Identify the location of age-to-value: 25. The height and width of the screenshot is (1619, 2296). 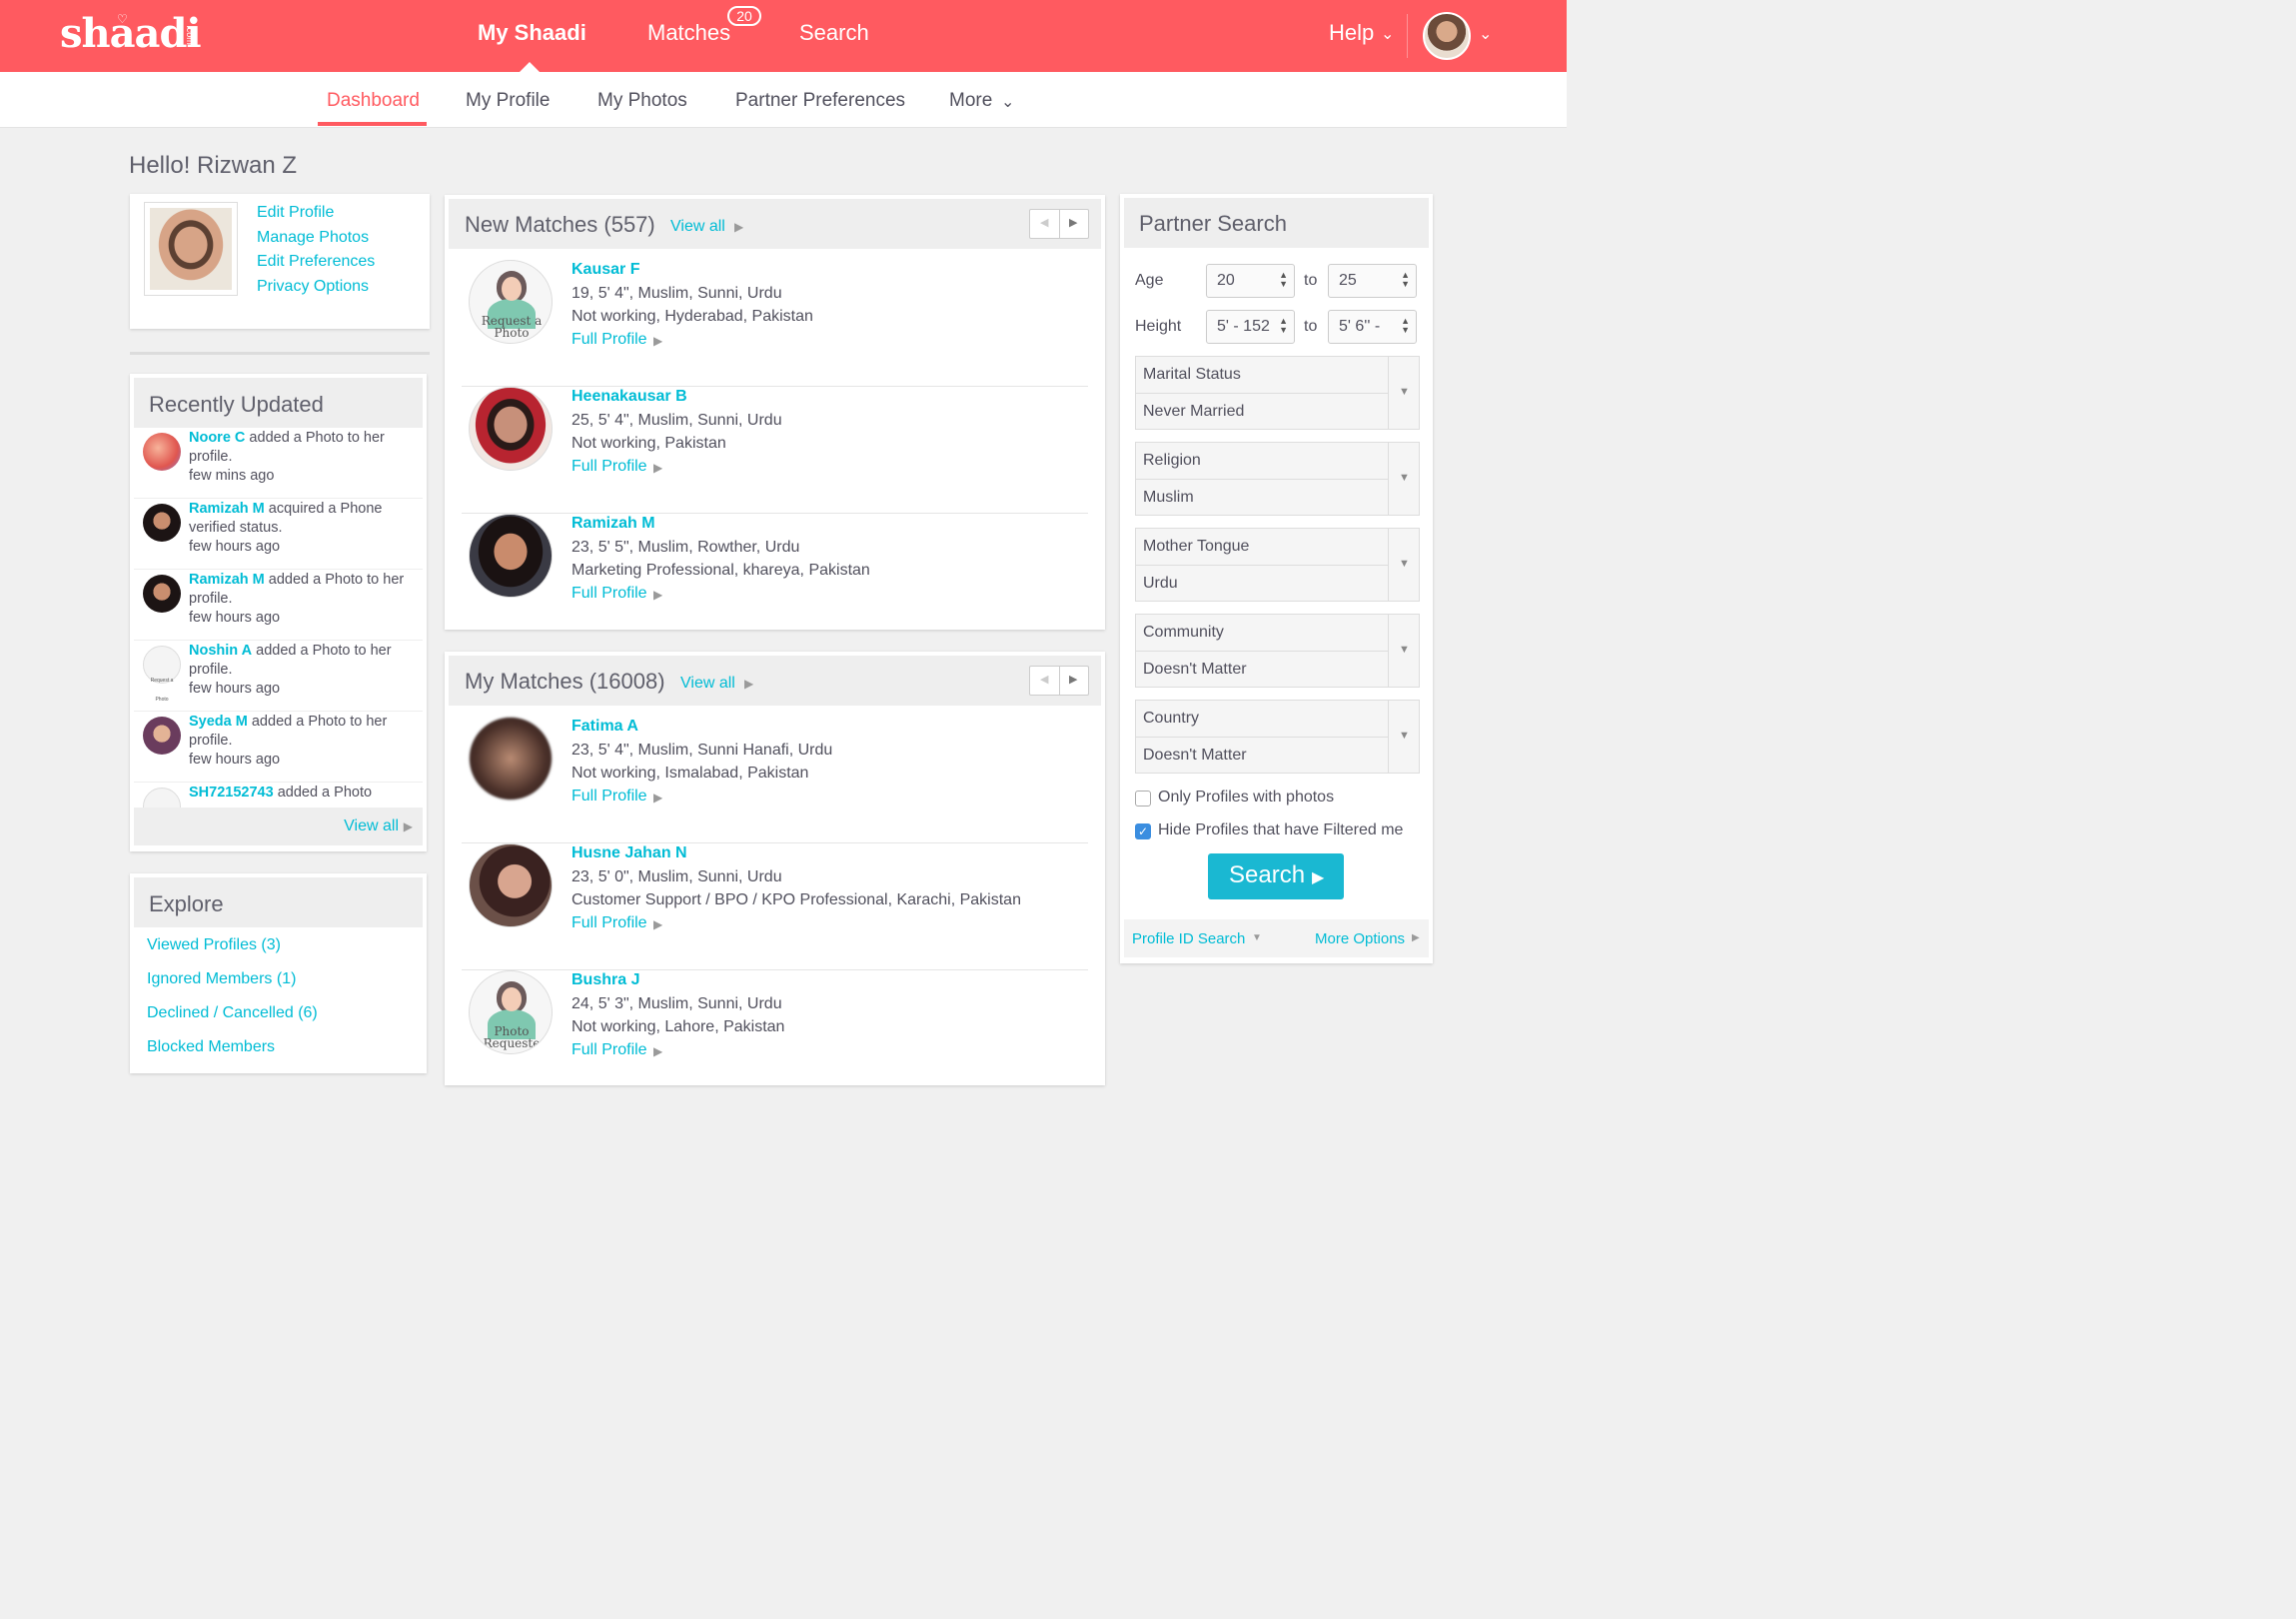
(1348, 280).